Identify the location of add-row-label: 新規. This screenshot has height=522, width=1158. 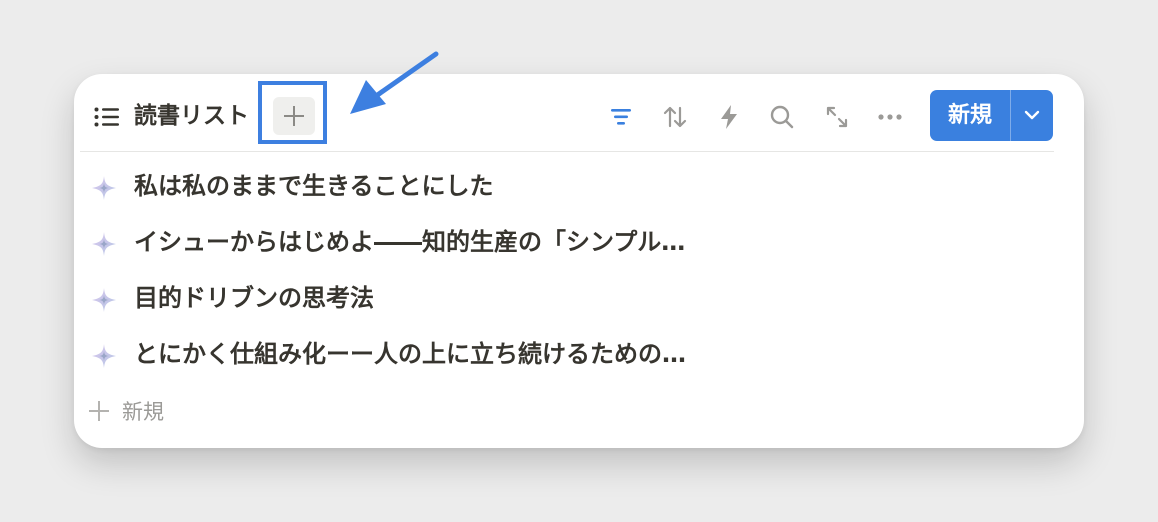
(143, 412).